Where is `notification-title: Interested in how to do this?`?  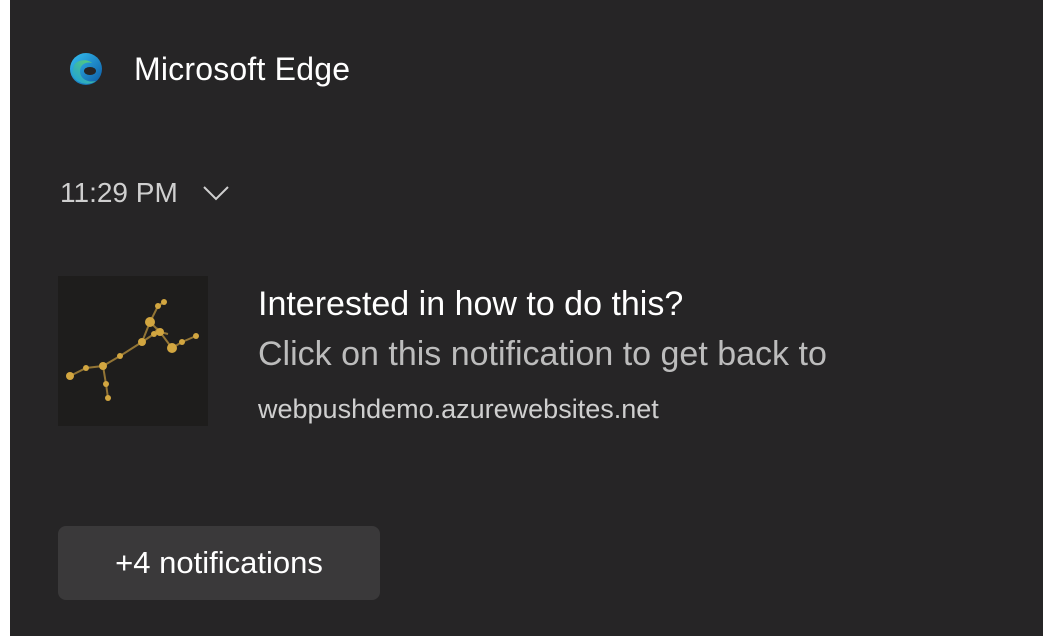 notification-title: Interested in how to do this? is located at coordinates (471, 304).